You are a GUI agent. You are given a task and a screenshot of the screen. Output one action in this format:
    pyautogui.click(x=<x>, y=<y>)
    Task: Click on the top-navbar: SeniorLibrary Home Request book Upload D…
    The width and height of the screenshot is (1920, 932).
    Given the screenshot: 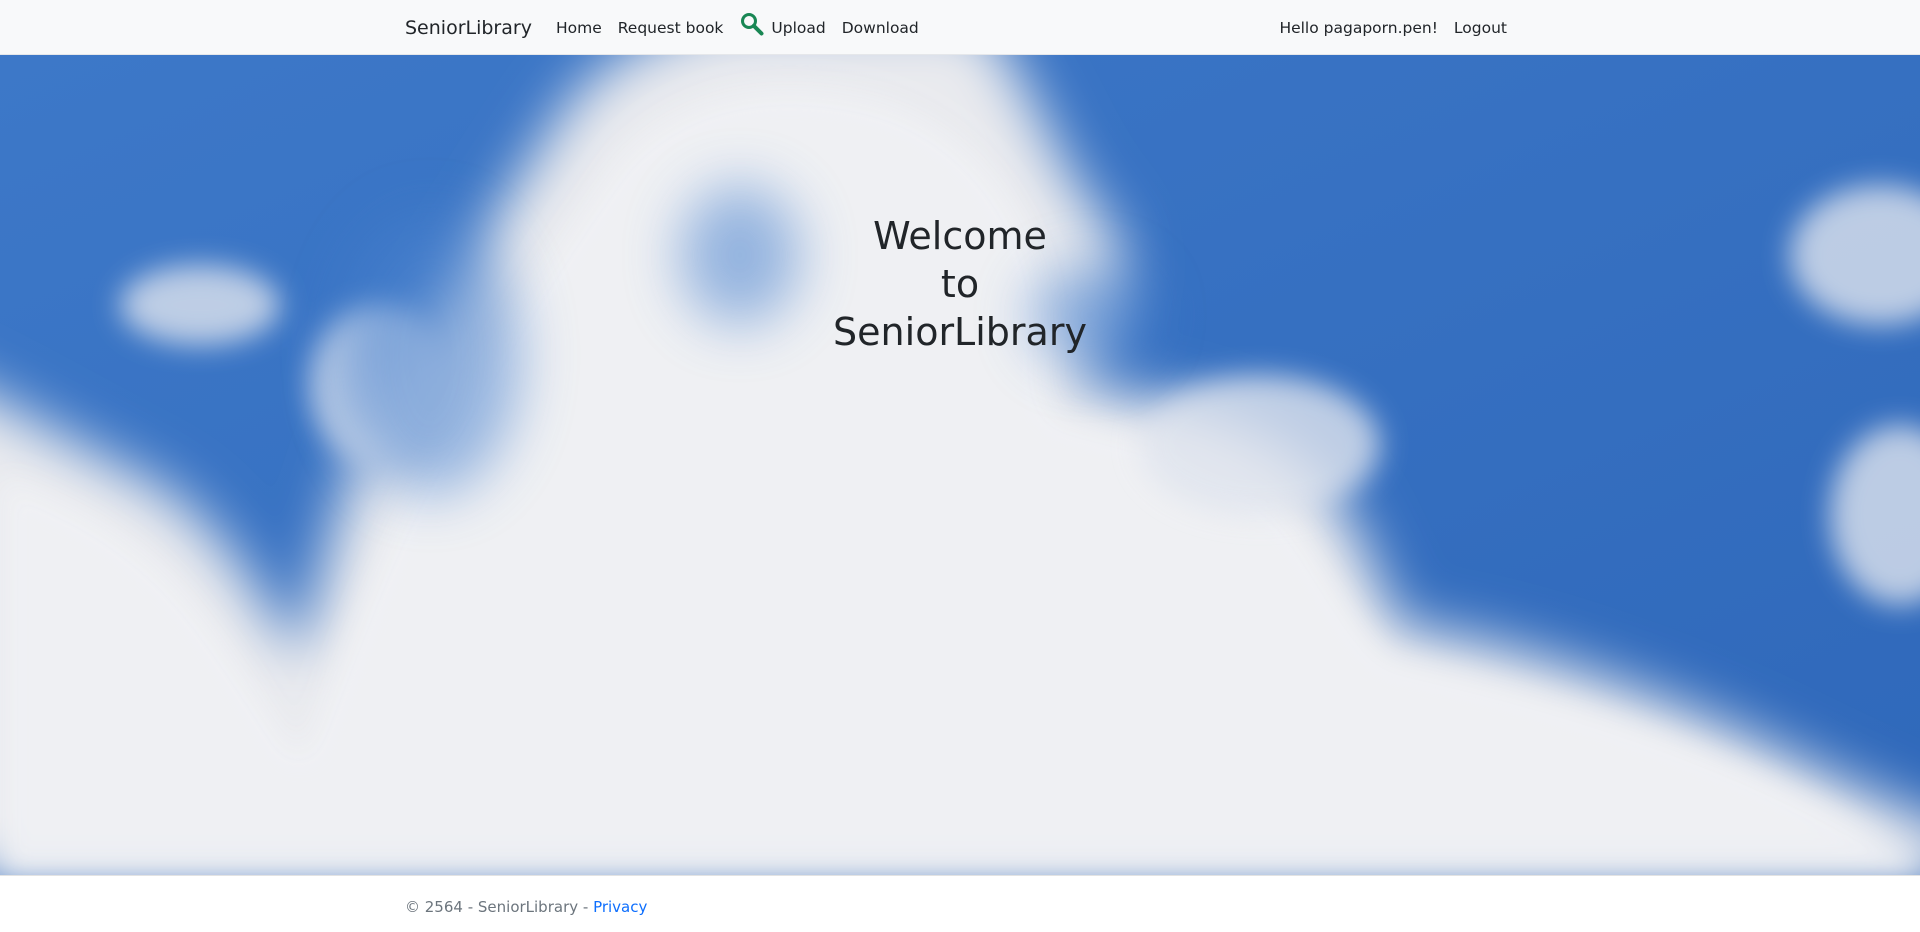 What is the action you would take?
    pyautogui.click(x=960, y=27)
    